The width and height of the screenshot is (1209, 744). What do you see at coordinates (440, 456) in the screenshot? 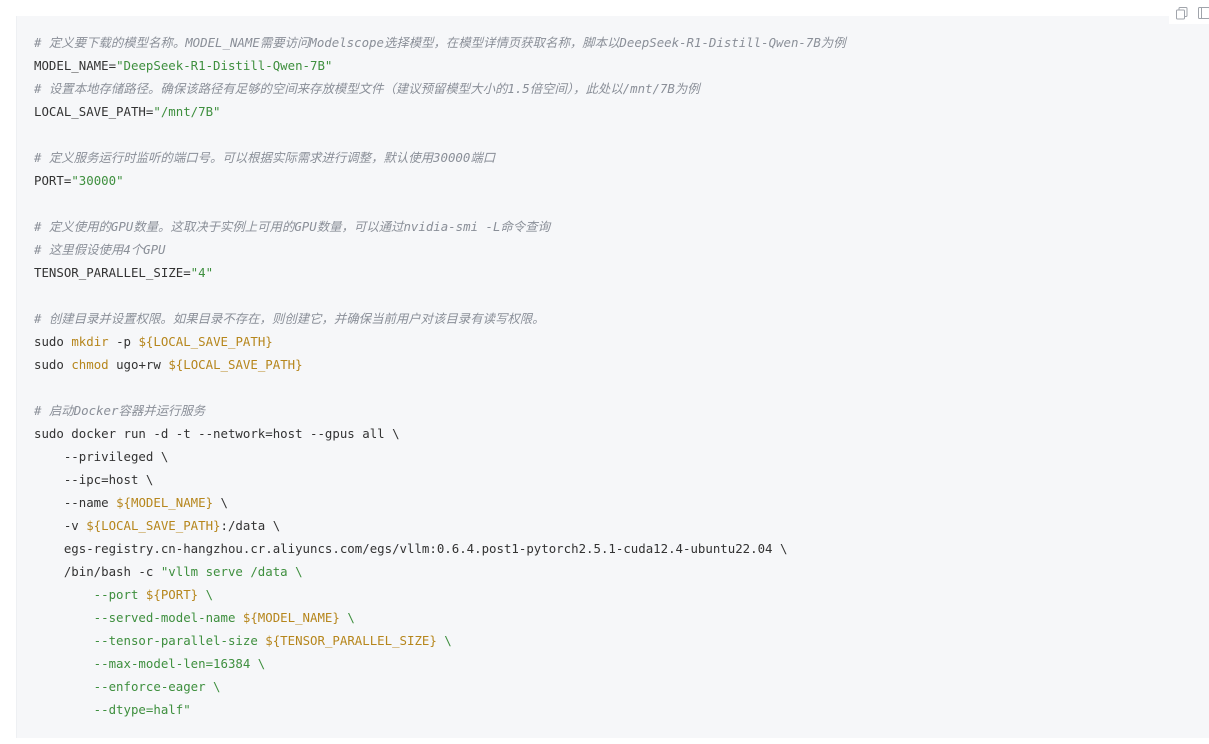
I see `code-line: --privileged \` at bounding box center [440, 456].